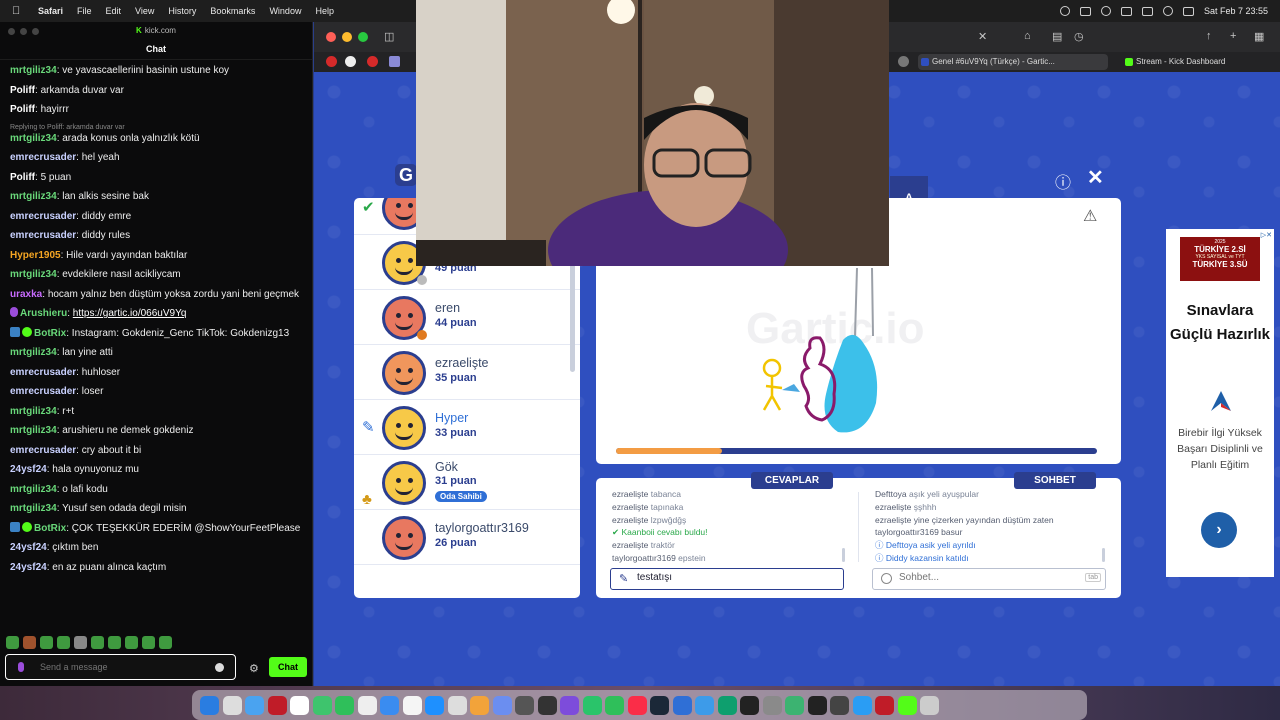 Image resolution: width=1280 pixels, height=720 pixels. What do you see at coordinates (285, 11) in the screenshot?
I see `menu-window: Window` at bounding box center [285, 11].